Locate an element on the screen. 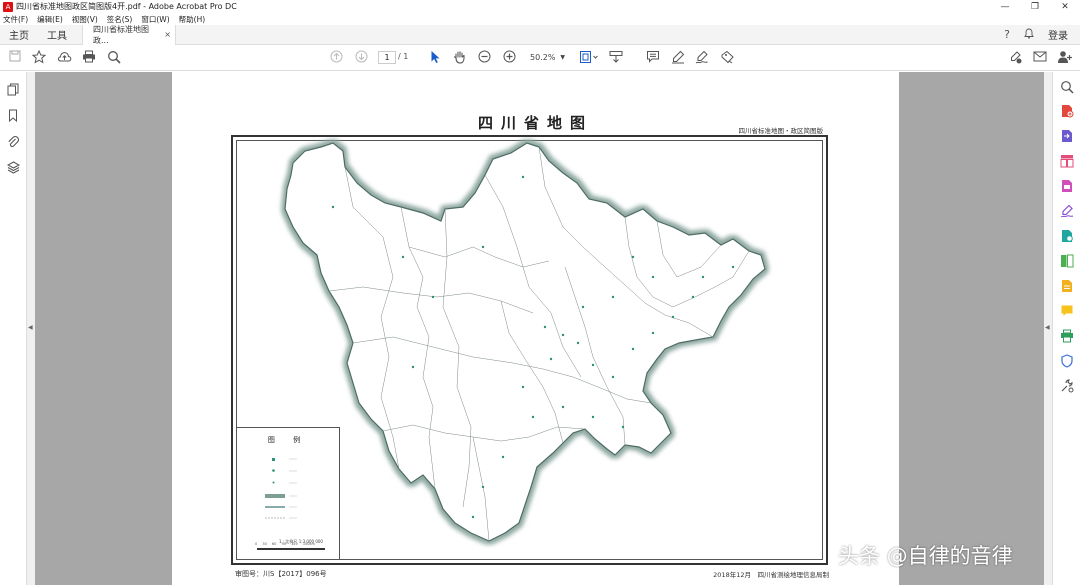  left-navigation-panel is located at coordinates (13, 328).